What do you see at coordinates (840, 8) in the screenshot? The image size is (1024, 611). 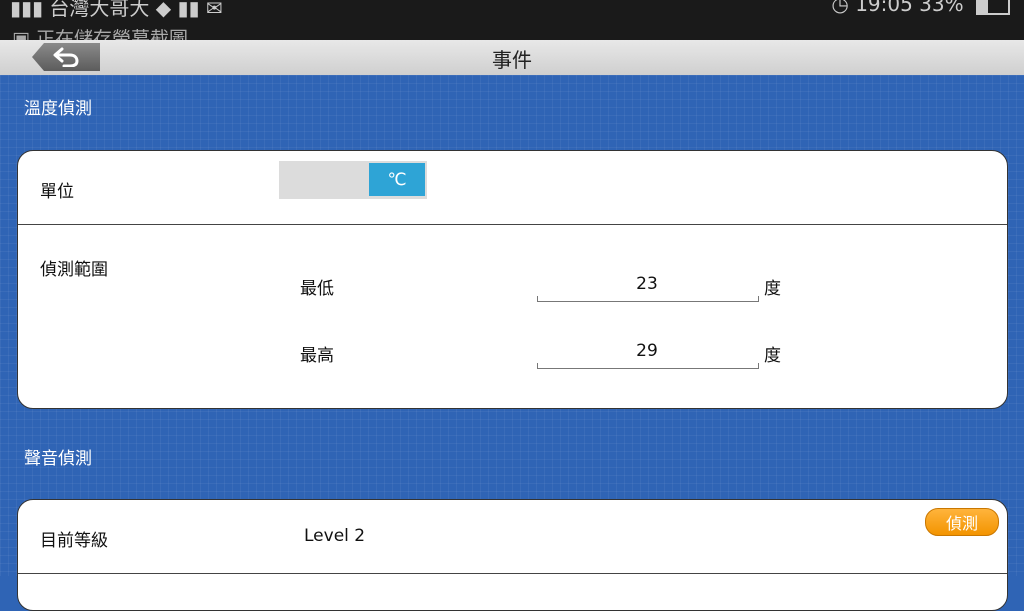 I see `clock-icon: ◷` at bounding box center [840, 8].